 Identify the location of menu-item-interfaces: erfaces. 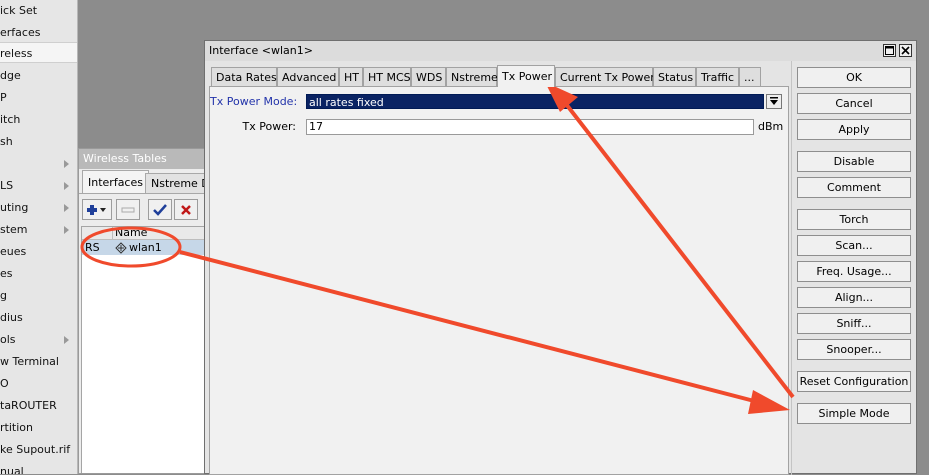
(38, 32).